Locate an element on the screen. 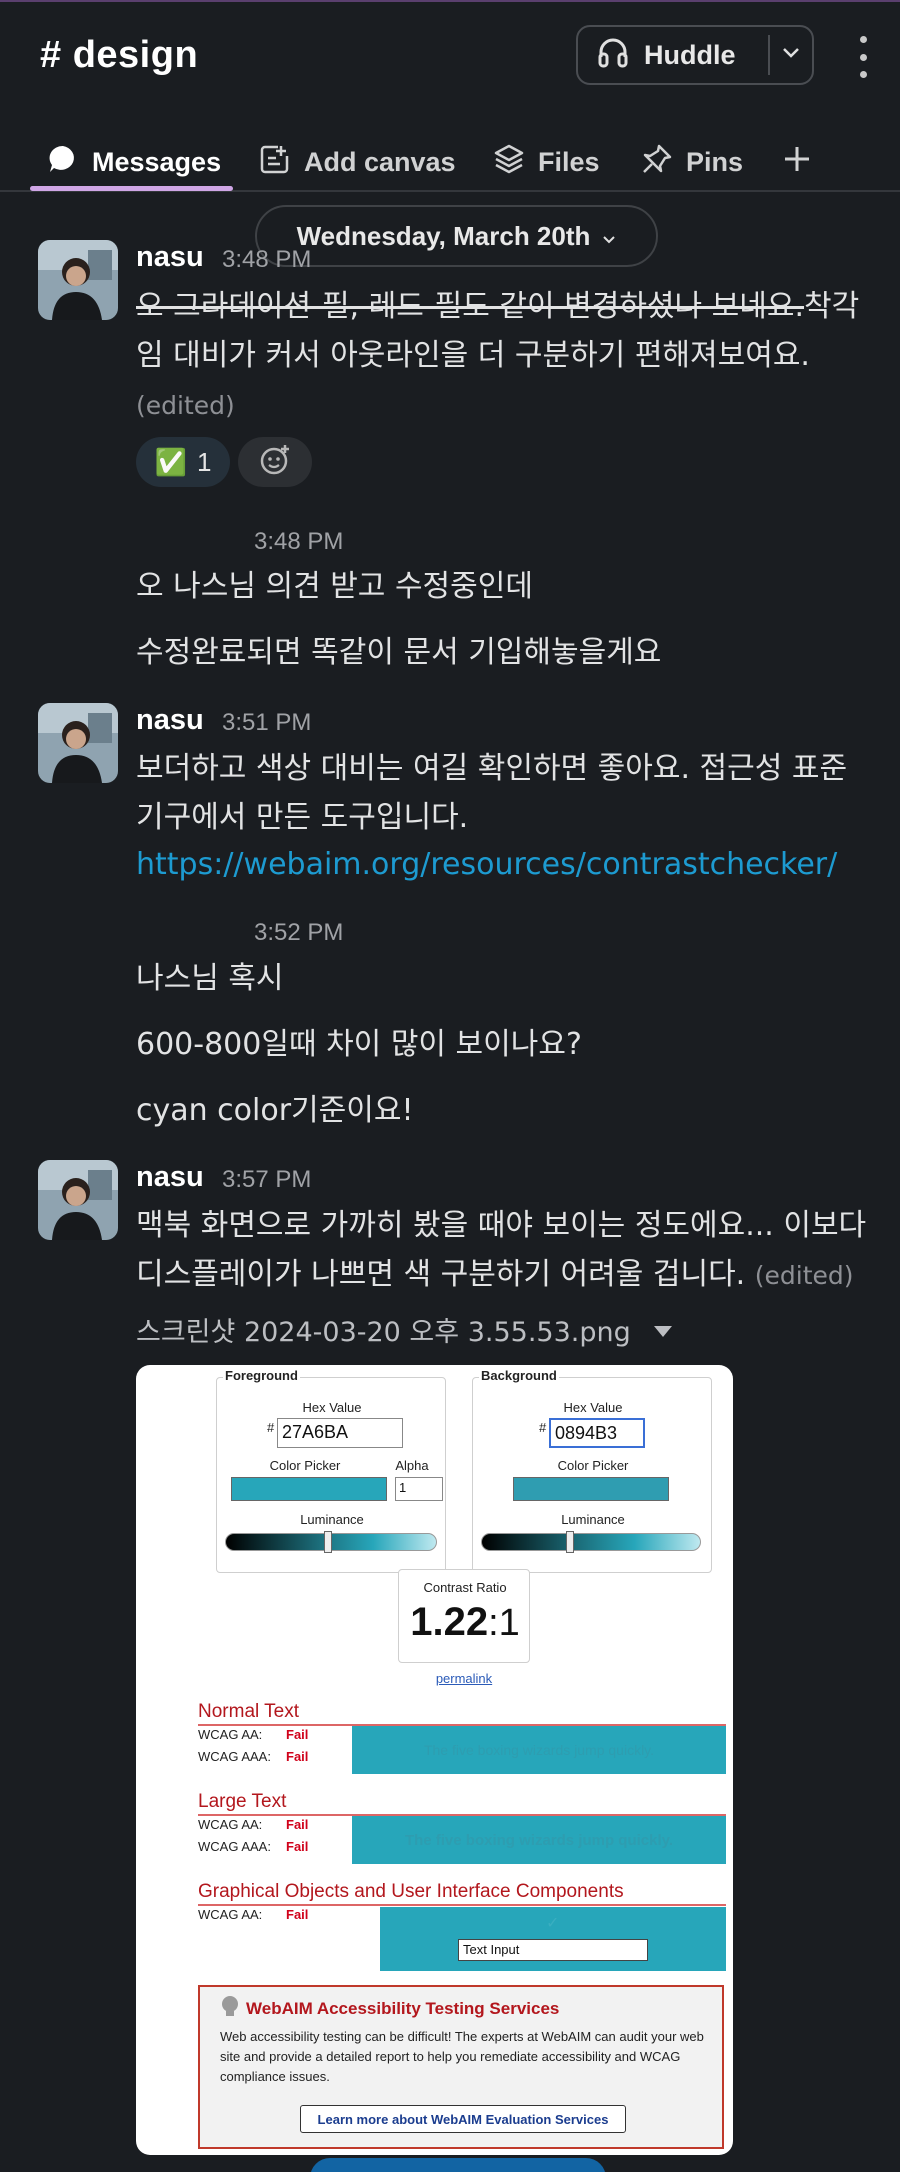 The height and width of the screenshot is (2172, 900). background-color-picker is located at coordinates (591, 1489).